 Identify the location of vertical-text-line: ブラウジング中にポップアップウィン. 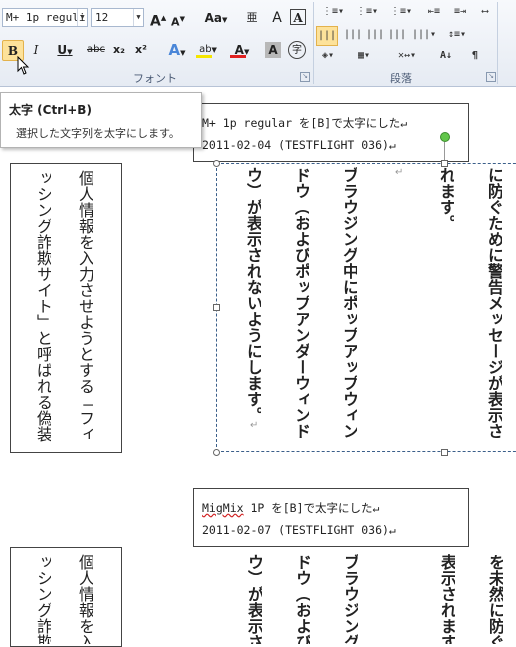
(349, 303).